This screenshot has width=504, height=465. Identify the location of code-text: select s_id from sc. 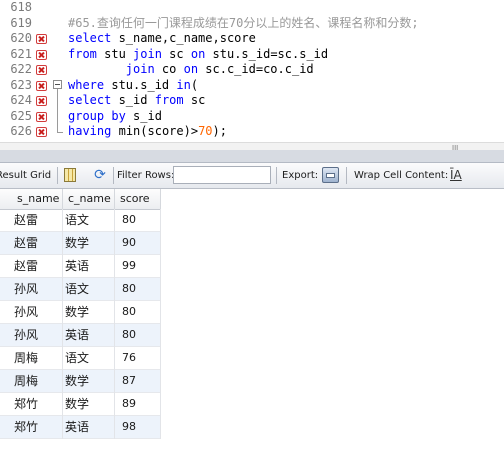
(136, 101).